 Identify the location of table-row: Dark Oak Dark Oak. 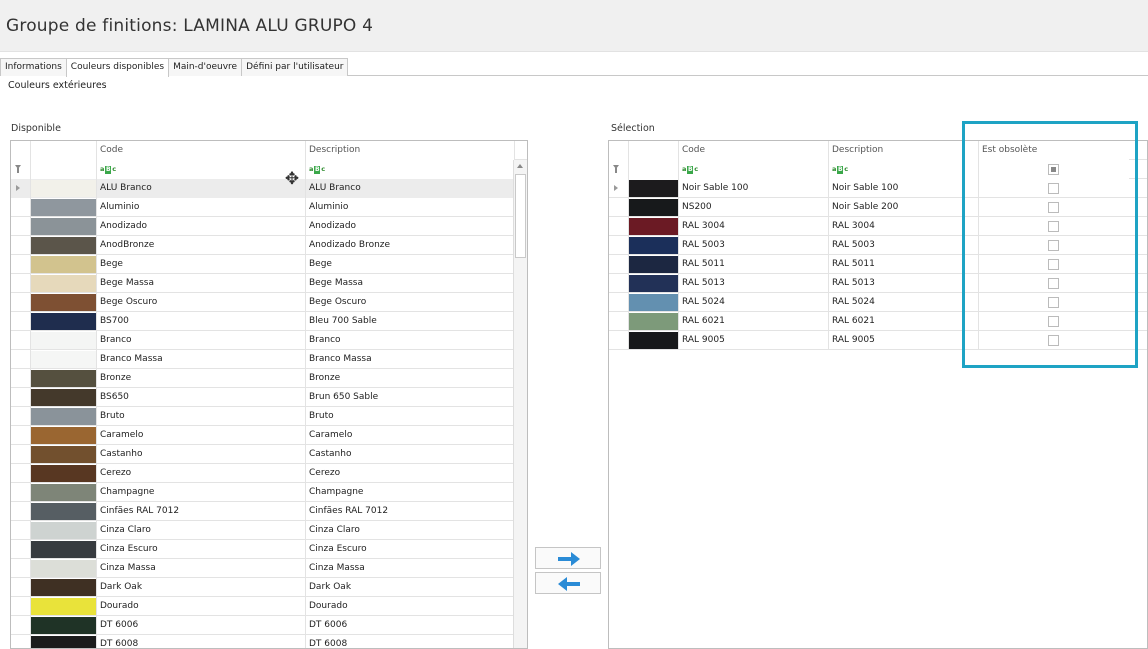
(263, 587).